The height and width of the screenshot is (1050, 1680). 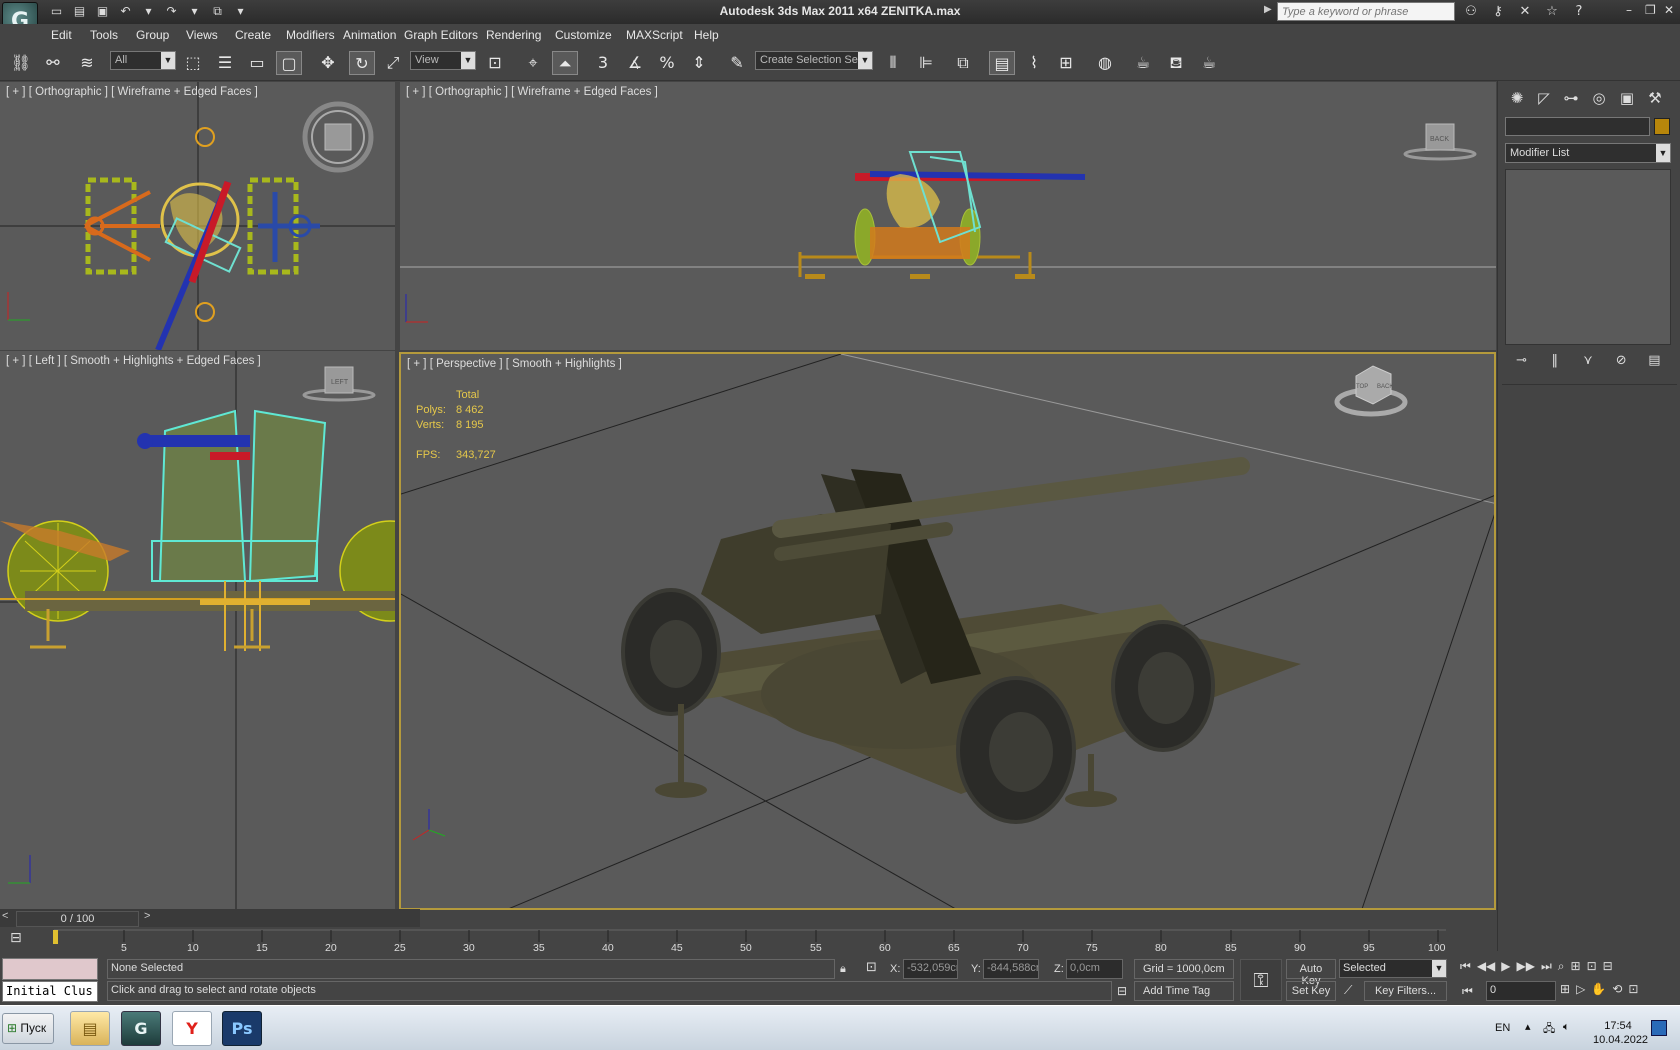 I want to click on add-time-tag-button: Add Time Tag, so click(x=1184, y=991).